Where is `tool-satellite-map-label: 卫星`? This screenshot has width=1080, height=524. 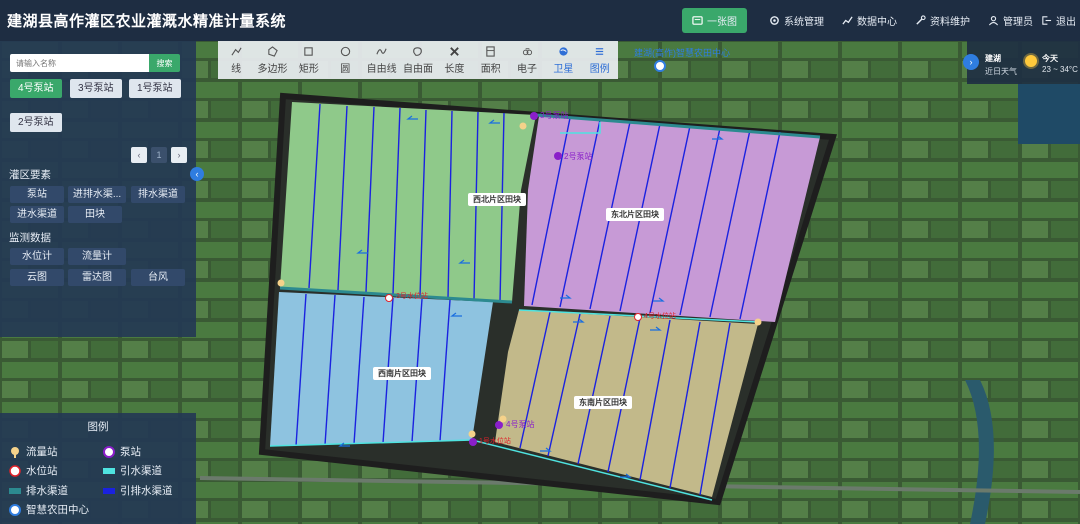 tool-satellite-map-label: 卫星 is located at coordinates (563, 69).